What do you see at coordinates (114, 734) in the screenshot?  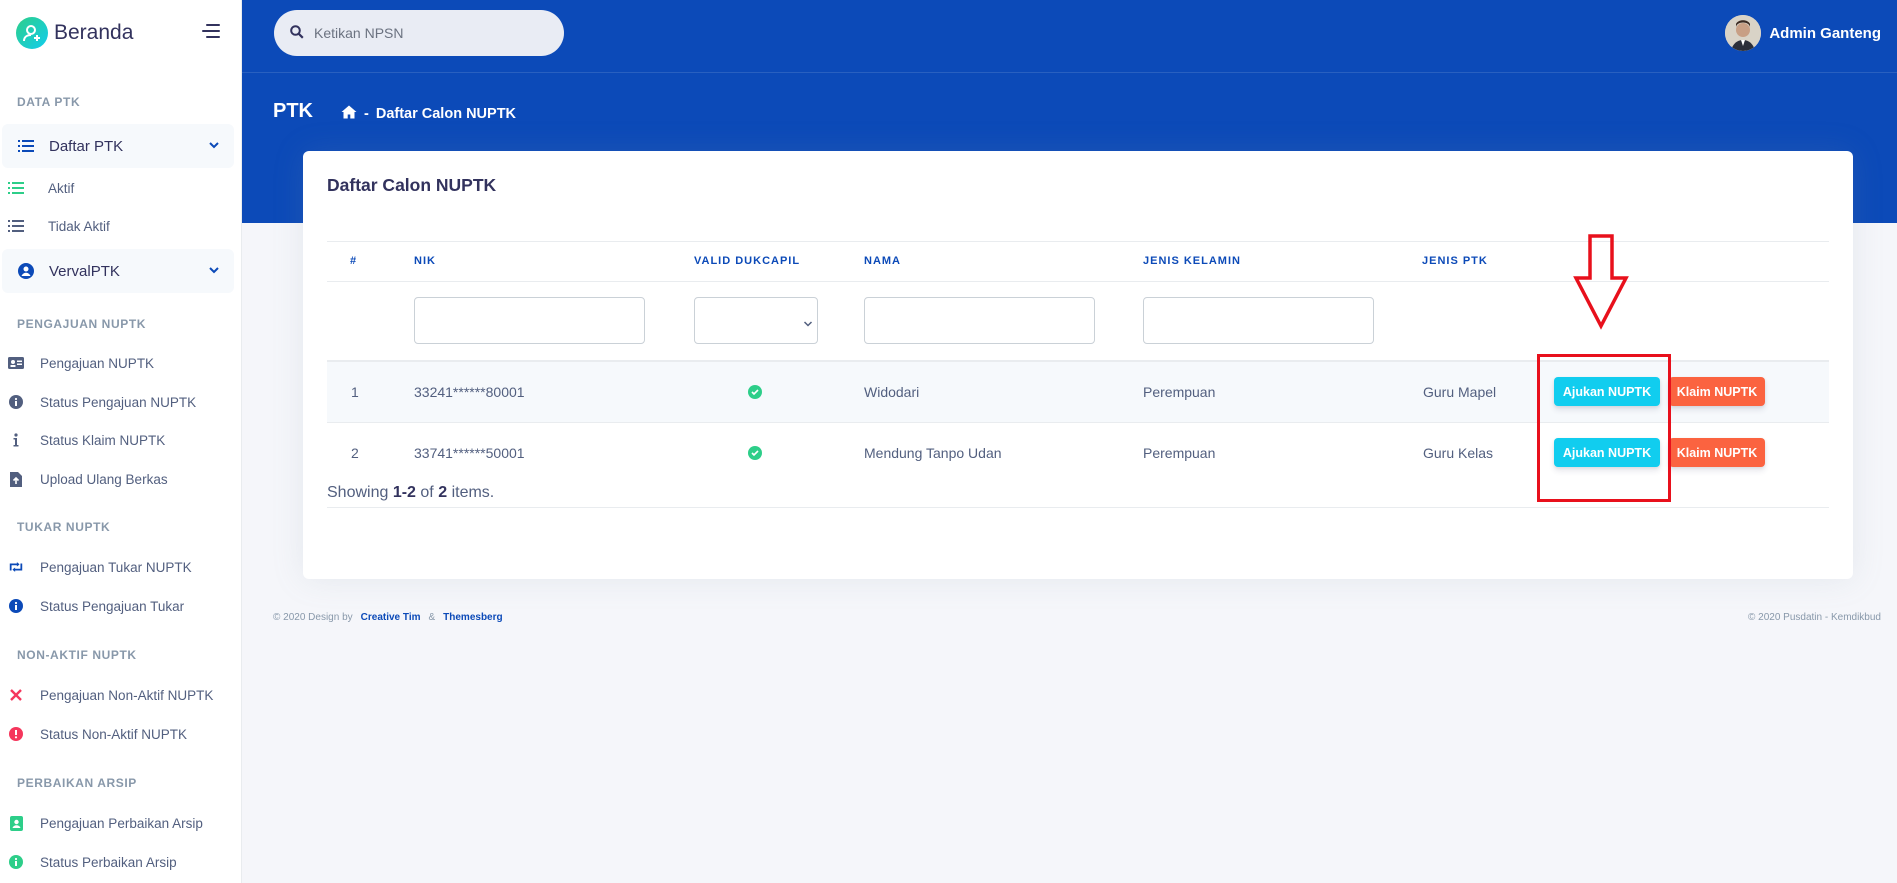 I see `sidebar-item-label: Status Non-Aktif NUPTK` at bounding box center [114, 734].